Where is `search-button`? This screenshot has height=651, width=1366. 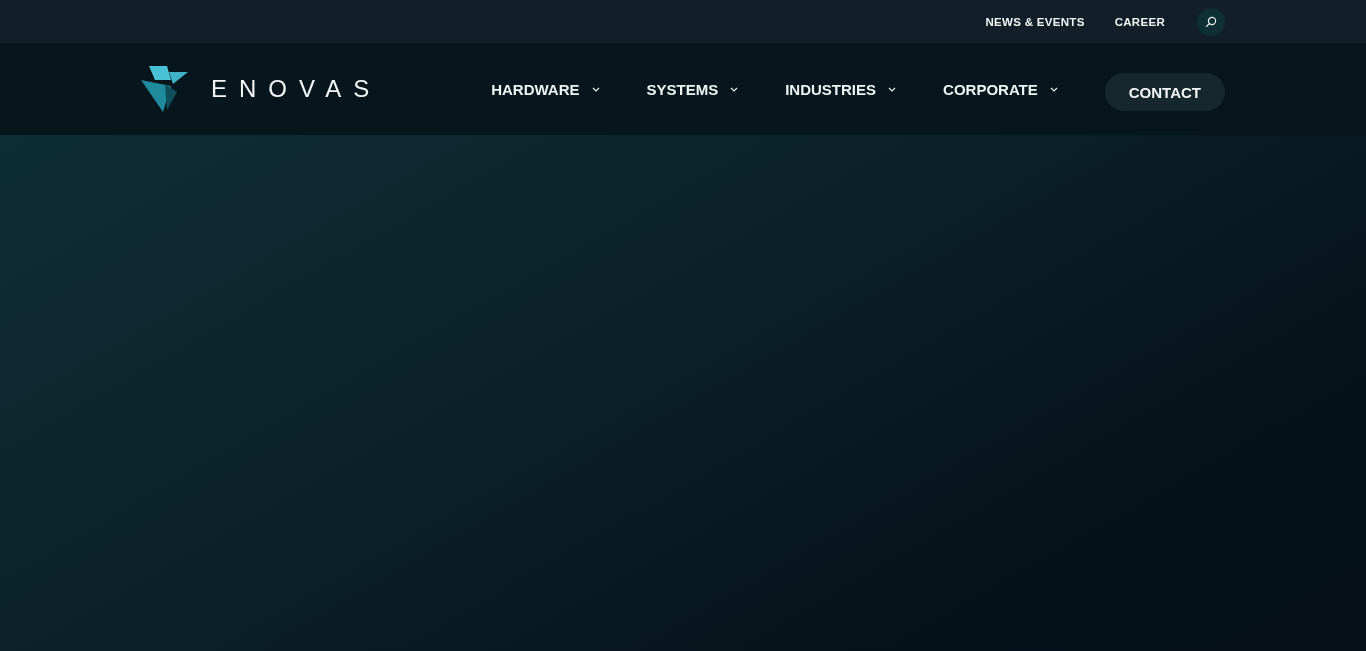 search-button is located at coordinates (1211, 21).